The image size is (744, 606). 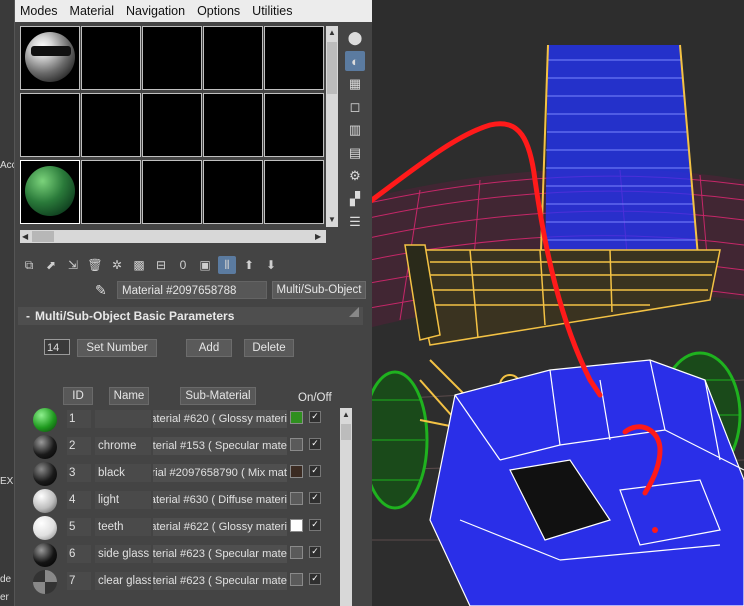 What do you see at coordinates (355, 176) in the screenshot?
I see `options-icon: ⚙` at bounding box center [355, 176].